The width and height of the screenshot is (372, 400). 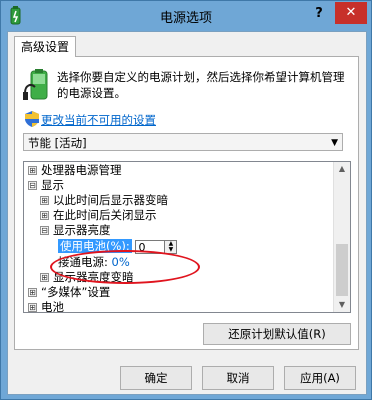 I want to click on brightness-spinner: ▲ ▼, so click(x=171, y=246).